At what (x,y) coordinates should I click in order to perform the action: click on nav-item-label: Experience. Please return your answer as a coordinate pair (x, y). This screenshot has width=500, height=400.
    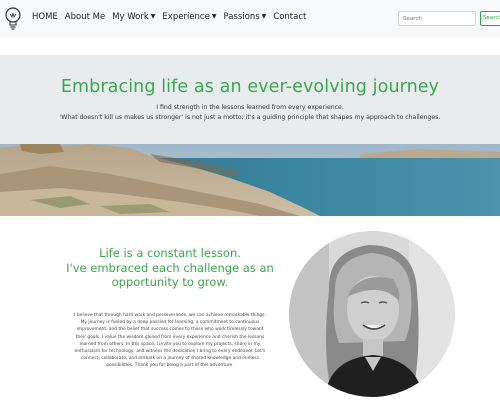
    Looking at the image, I should click on (186, 17).